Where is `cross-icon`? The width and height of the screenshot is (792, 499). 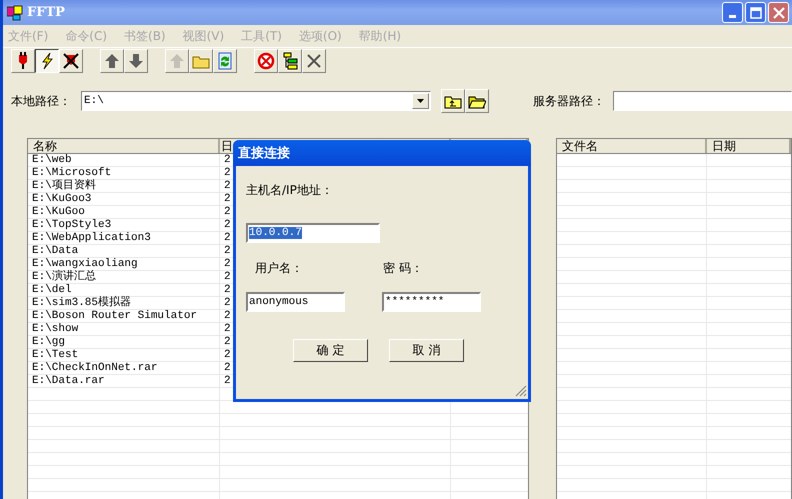 cross-icon is located at coordinates (314, 61).